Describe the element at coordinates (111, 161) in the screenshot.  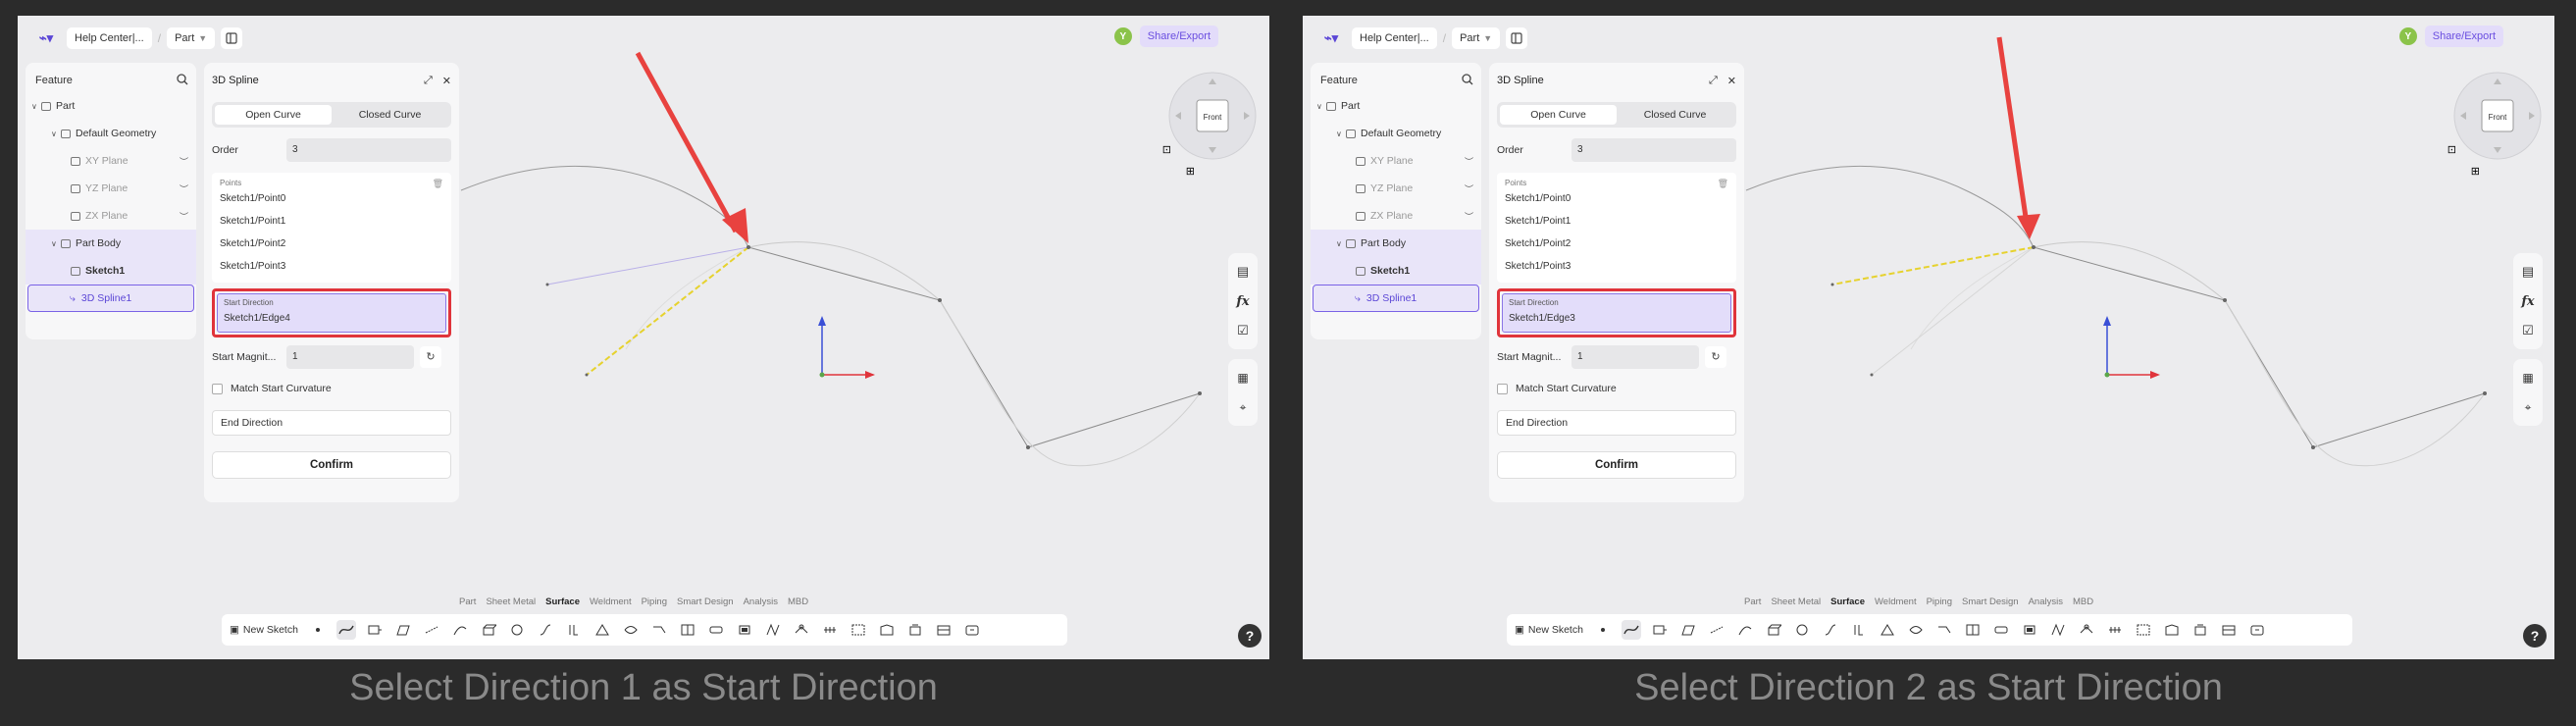
I see `tree-item-xy-plane: XY Plane ︶` at that location.